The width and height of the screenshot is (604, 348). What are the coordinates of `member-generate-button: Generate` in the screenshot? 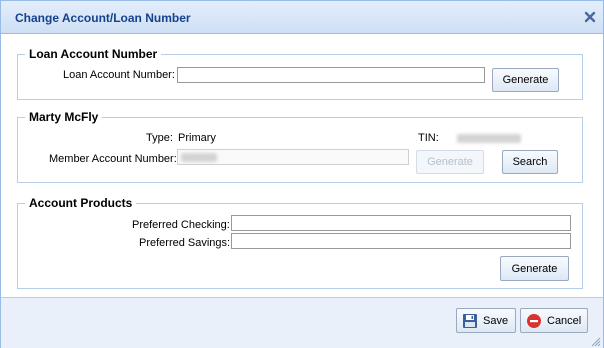 It's located at (450, 162).